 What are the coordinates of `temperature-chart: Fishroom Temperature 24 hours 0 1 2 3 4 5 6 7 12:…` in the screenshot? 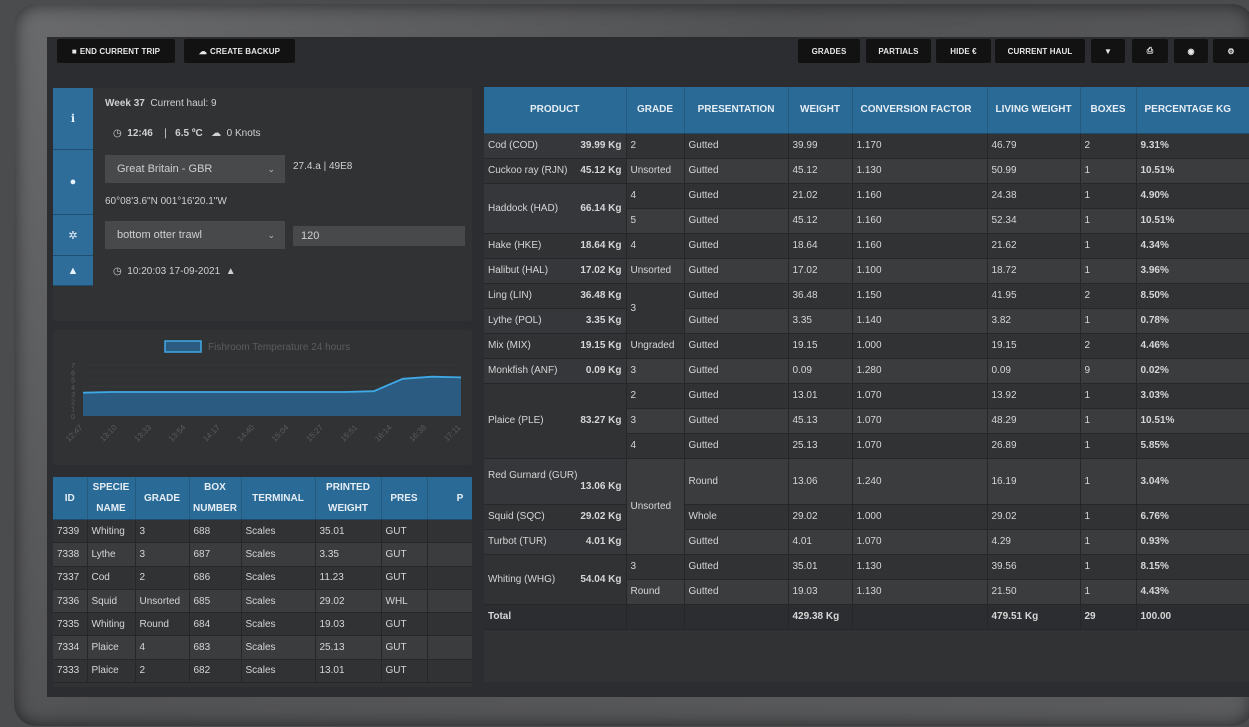 It's located at (262, 397).